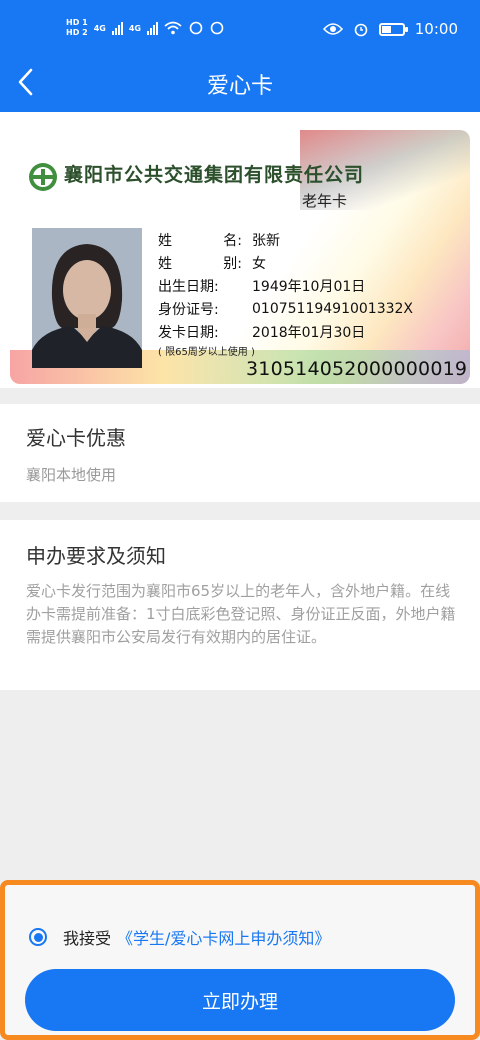 The image size is (480, 1040). I want to click on card-age-note: ( 限65周岁以上使用 ), so click(206, 352).